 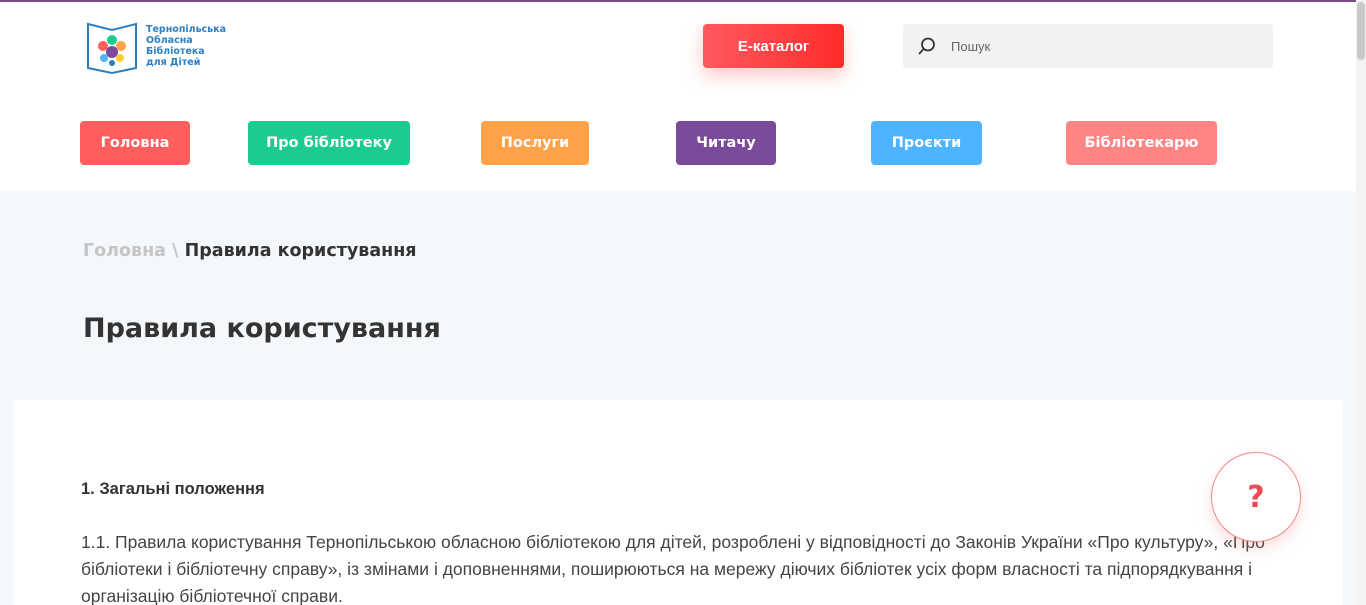 What do you see at coordinates (169, 40) in the screenshot?
I see `logo-line: Обласна` at bounding box center [169, 40].